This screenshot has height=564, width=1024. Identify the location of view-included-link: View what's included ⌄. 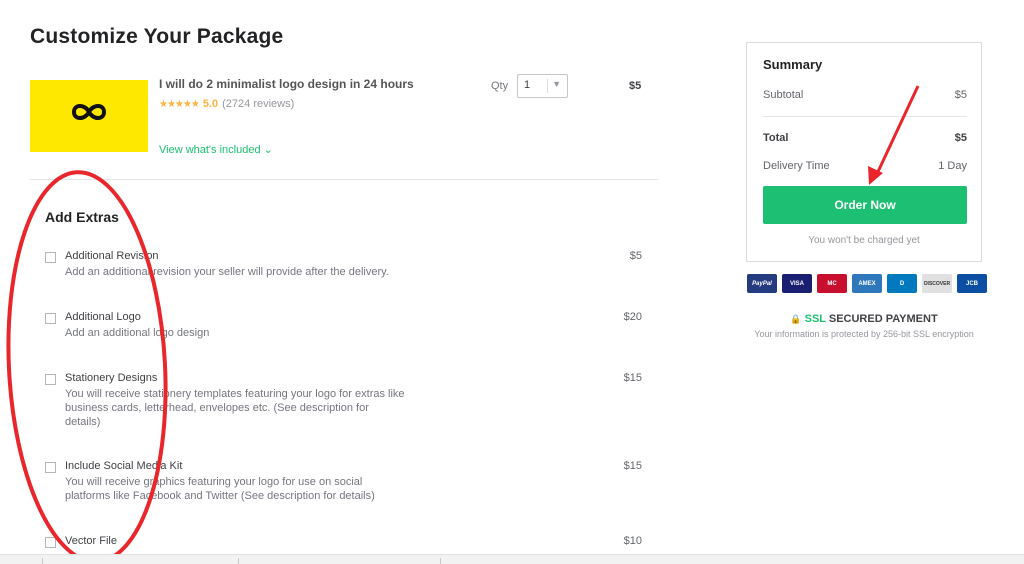
(216, 149).